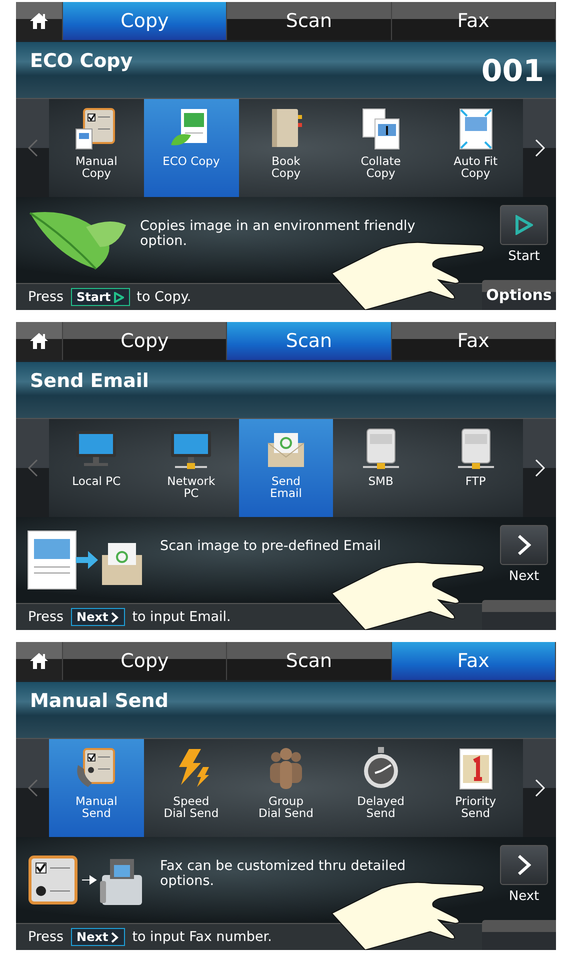  I want to click on description-text: Fax can be customized thru detailed options., so click(283, 874).